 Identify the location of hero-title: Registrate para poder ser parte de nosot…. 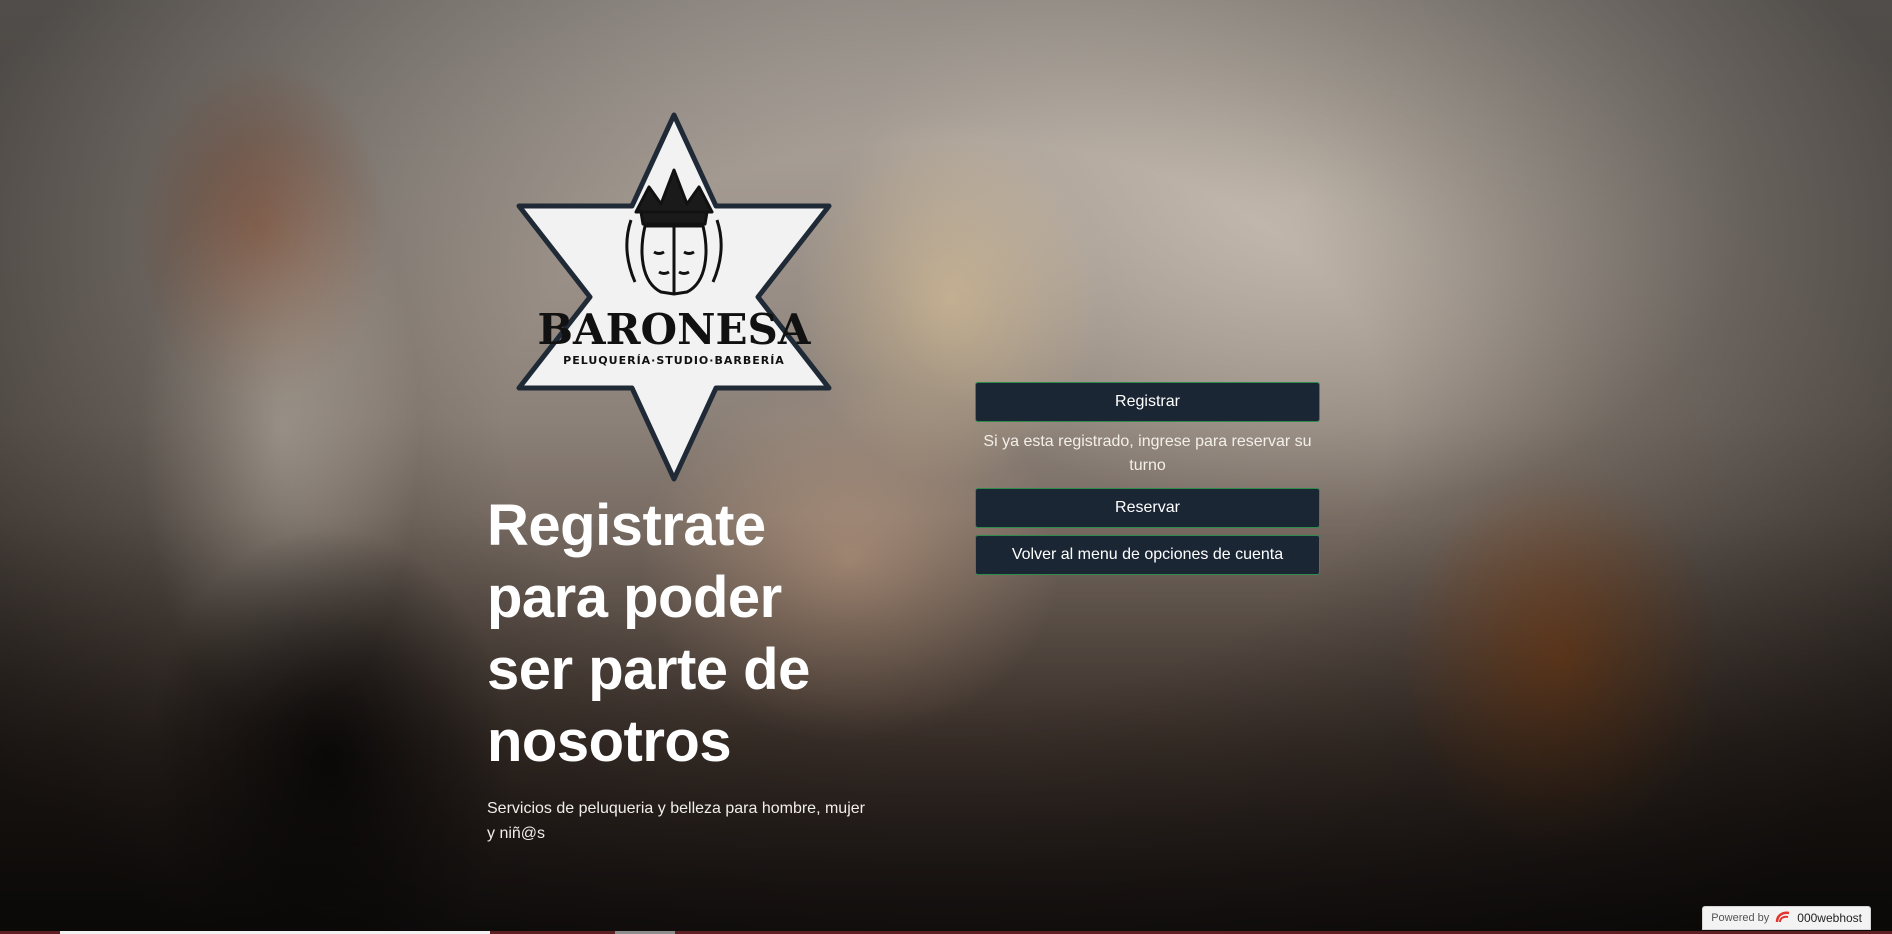
(648, 633).